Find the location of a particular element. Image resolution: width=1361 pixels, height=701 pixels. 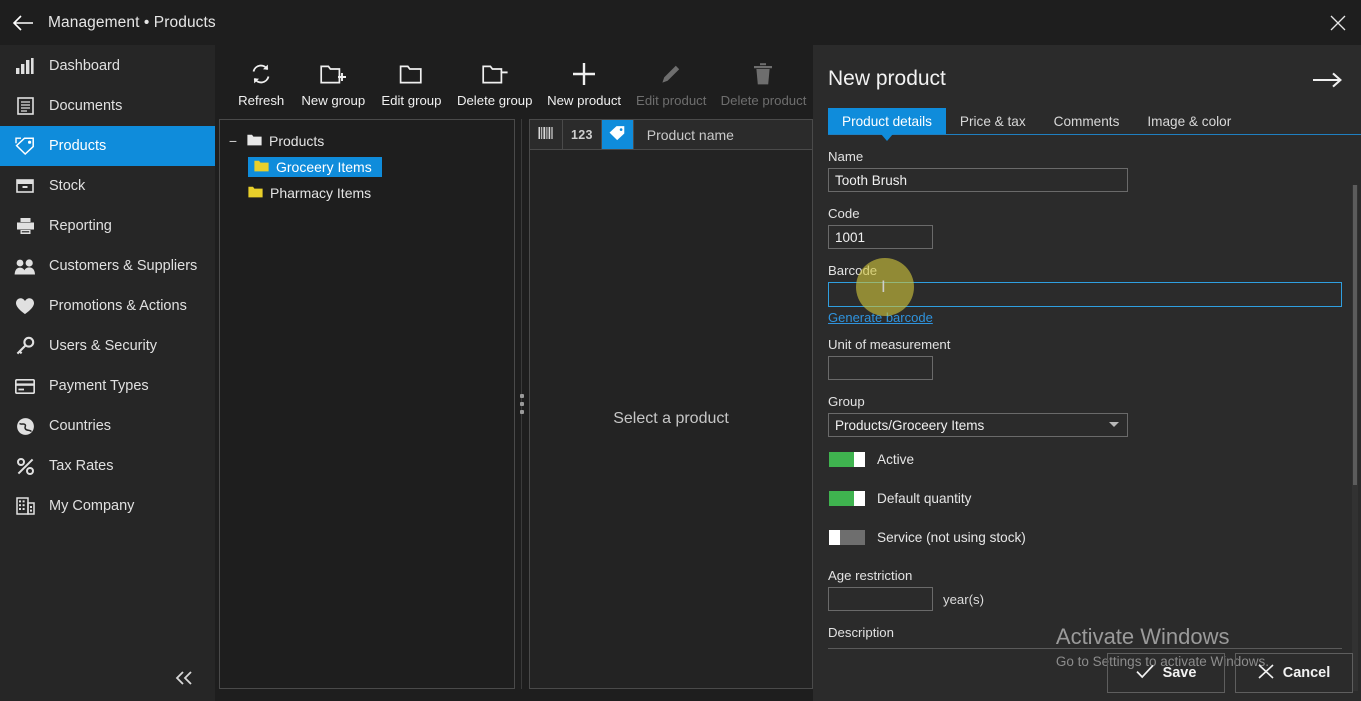

generate-barcode-link: Generate barcode is located at coordinates (880, 317).